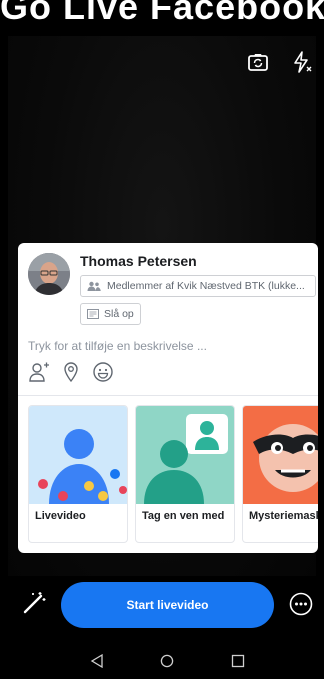 The image size is (324, 679). What do you see at coordinates (283, 516) in the screenshot?
I see `format-label: Mysteriemaske` at bounding box center [283, 516].